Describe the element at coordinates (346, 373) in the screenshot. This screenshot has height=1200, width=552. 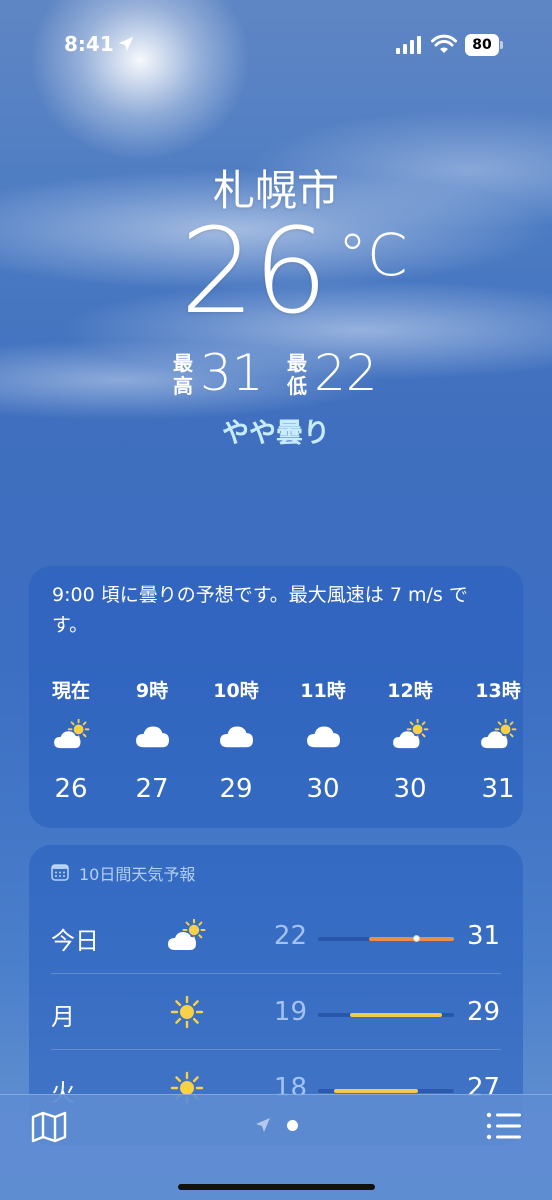
I see `low-temperature: 22` at that location.